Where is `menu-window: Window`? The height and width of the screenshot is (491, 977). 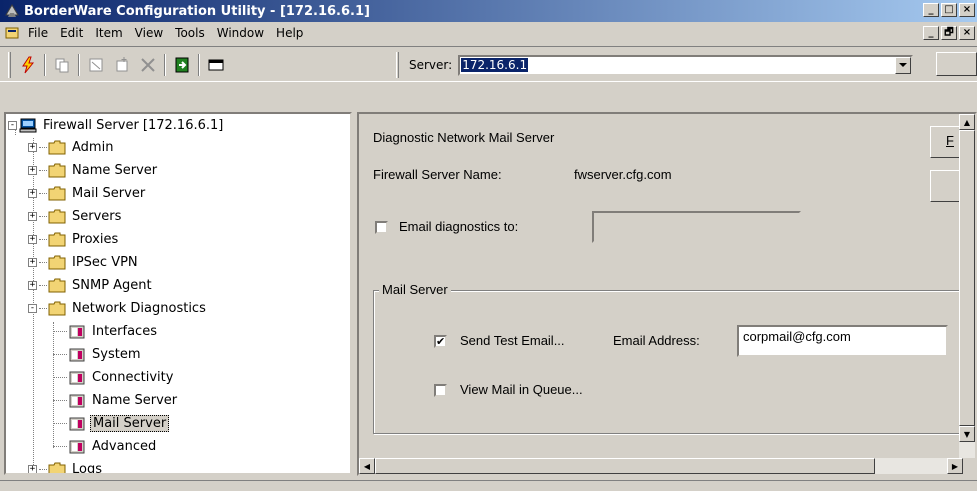 menu-window: Window is located at coordinates (240, 33).